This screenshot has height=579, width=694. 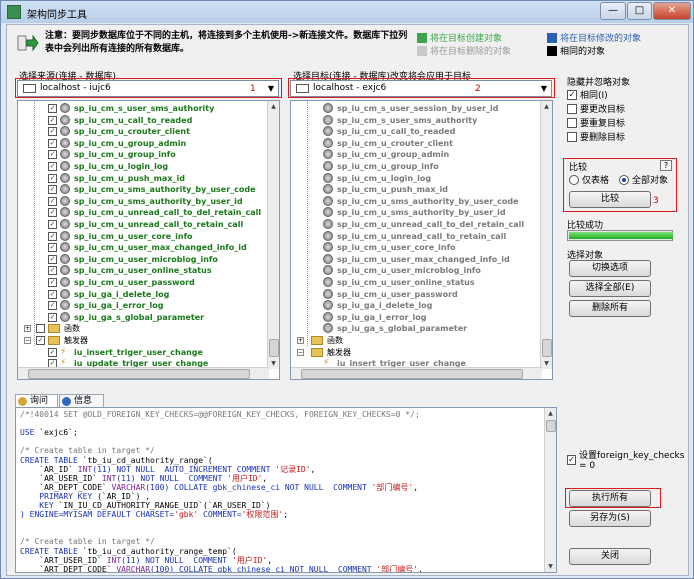 What do you see at coordinates (416, 131) in the screenshot?
I see `tree-row-procedure: sp_iu_cm_u_call_to_readed` at bounding box center [416, 131].